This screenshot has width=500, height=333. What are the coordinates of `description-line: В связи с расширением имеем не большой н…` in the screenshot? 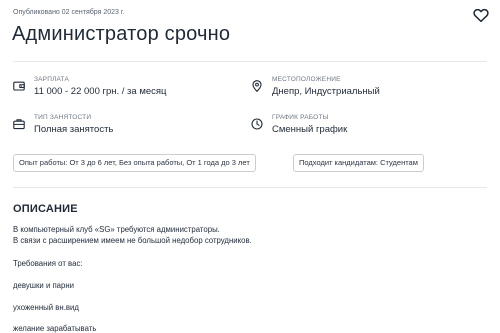 It's located at (132, 240).